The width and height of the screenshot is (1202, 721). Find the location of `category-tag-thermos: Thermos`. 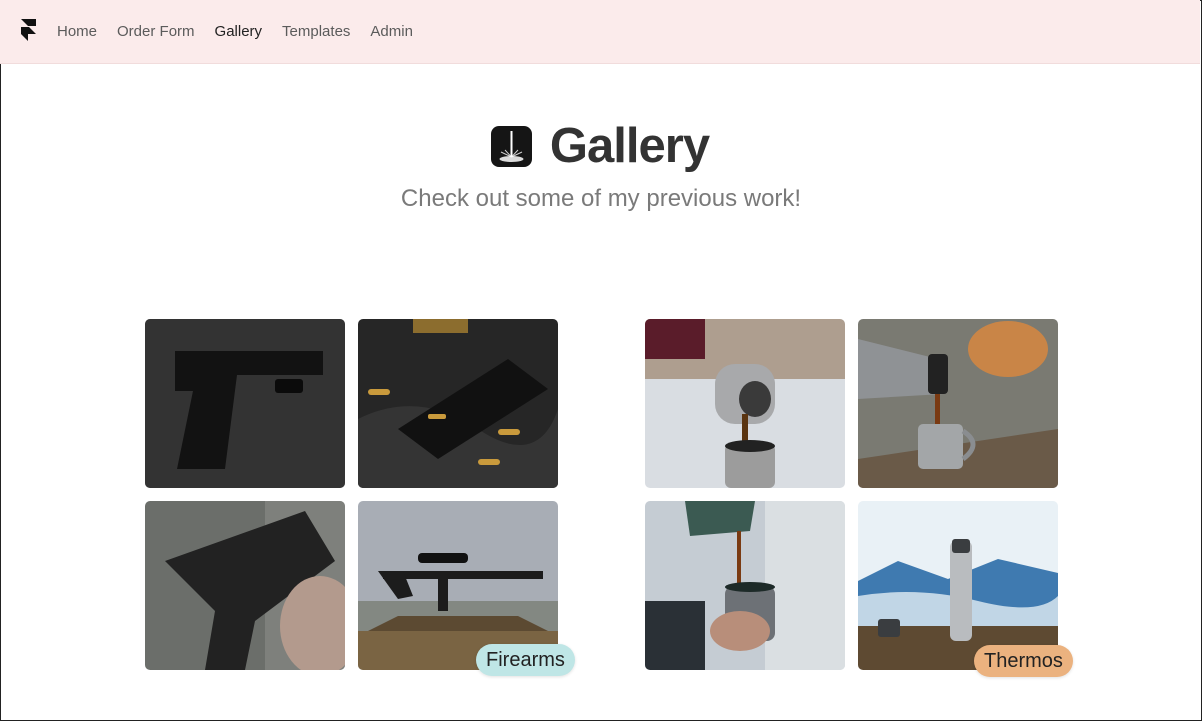

category-tag-thermos: Thermos is located at coordinates (1023, 661).